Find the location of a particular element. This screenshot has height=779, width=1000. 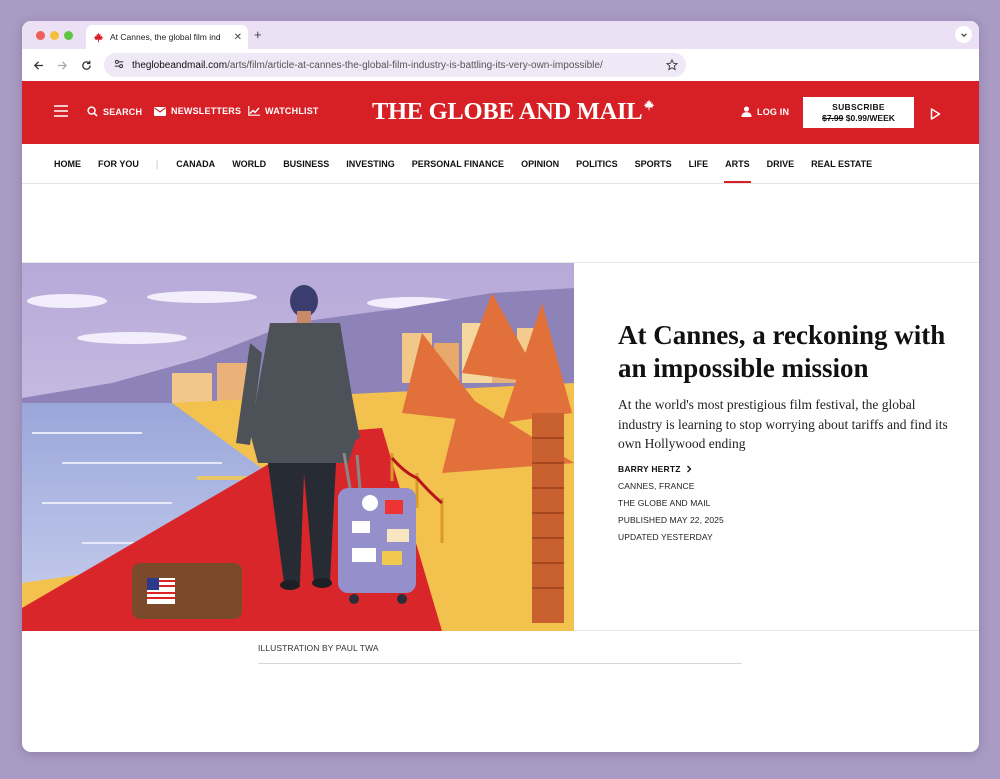

nav-item-personal-finance: PERSONAL FINANCE is located at coordinates (458, 164).